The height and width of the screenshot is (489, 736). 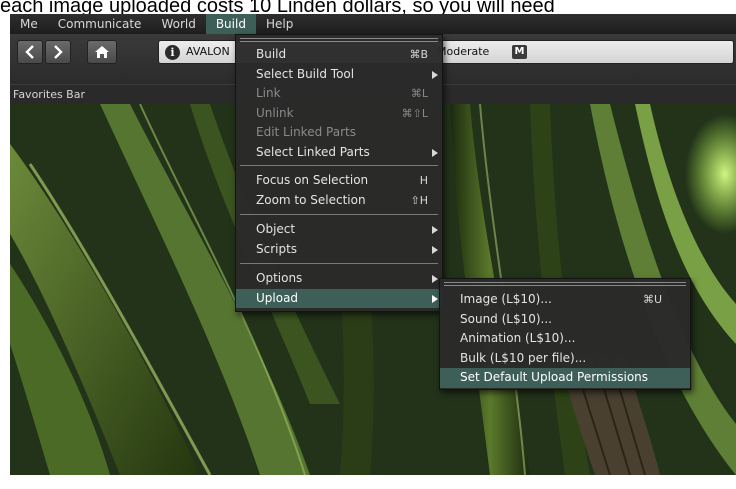 What do you see at coordinates (339, 153) in the screenshot?
I see `menu-item-select-linked-parts: Select Linked Parts` at bounding box center [339, 153].